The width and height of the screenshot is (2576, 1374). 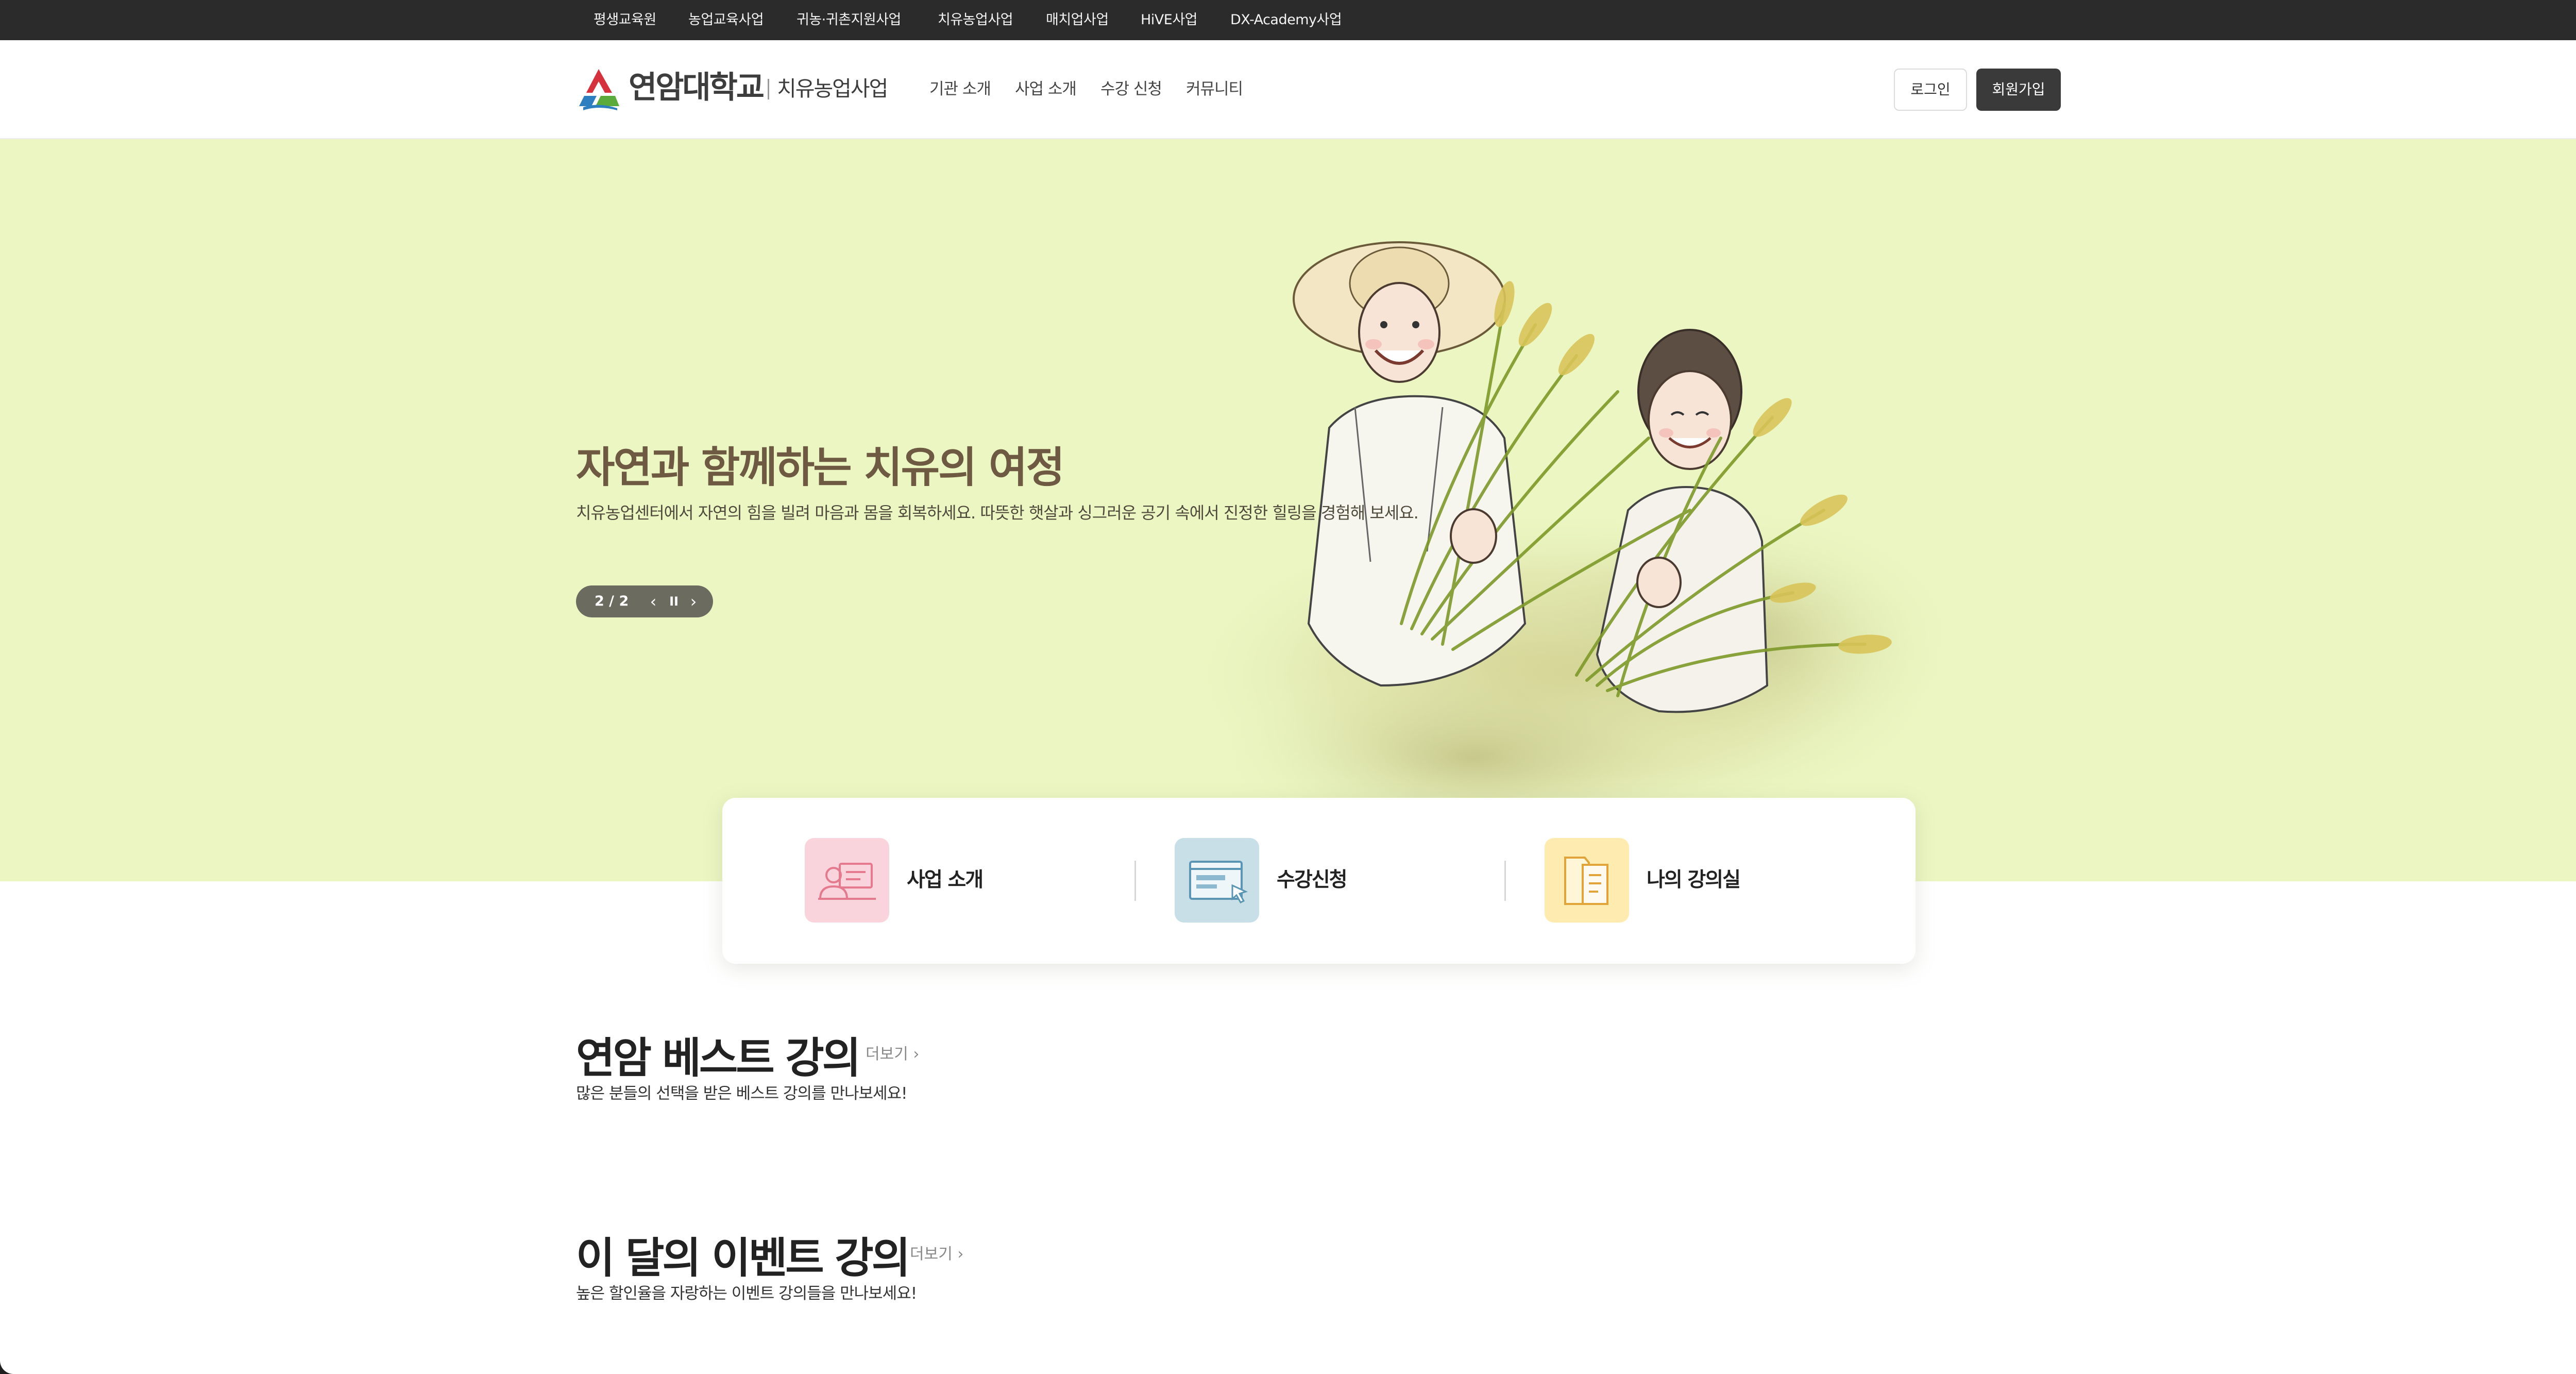 I want to click on quick-menu-card: 사업 소개 수강신청 나의 강의실, so click(x=1319, y=881).